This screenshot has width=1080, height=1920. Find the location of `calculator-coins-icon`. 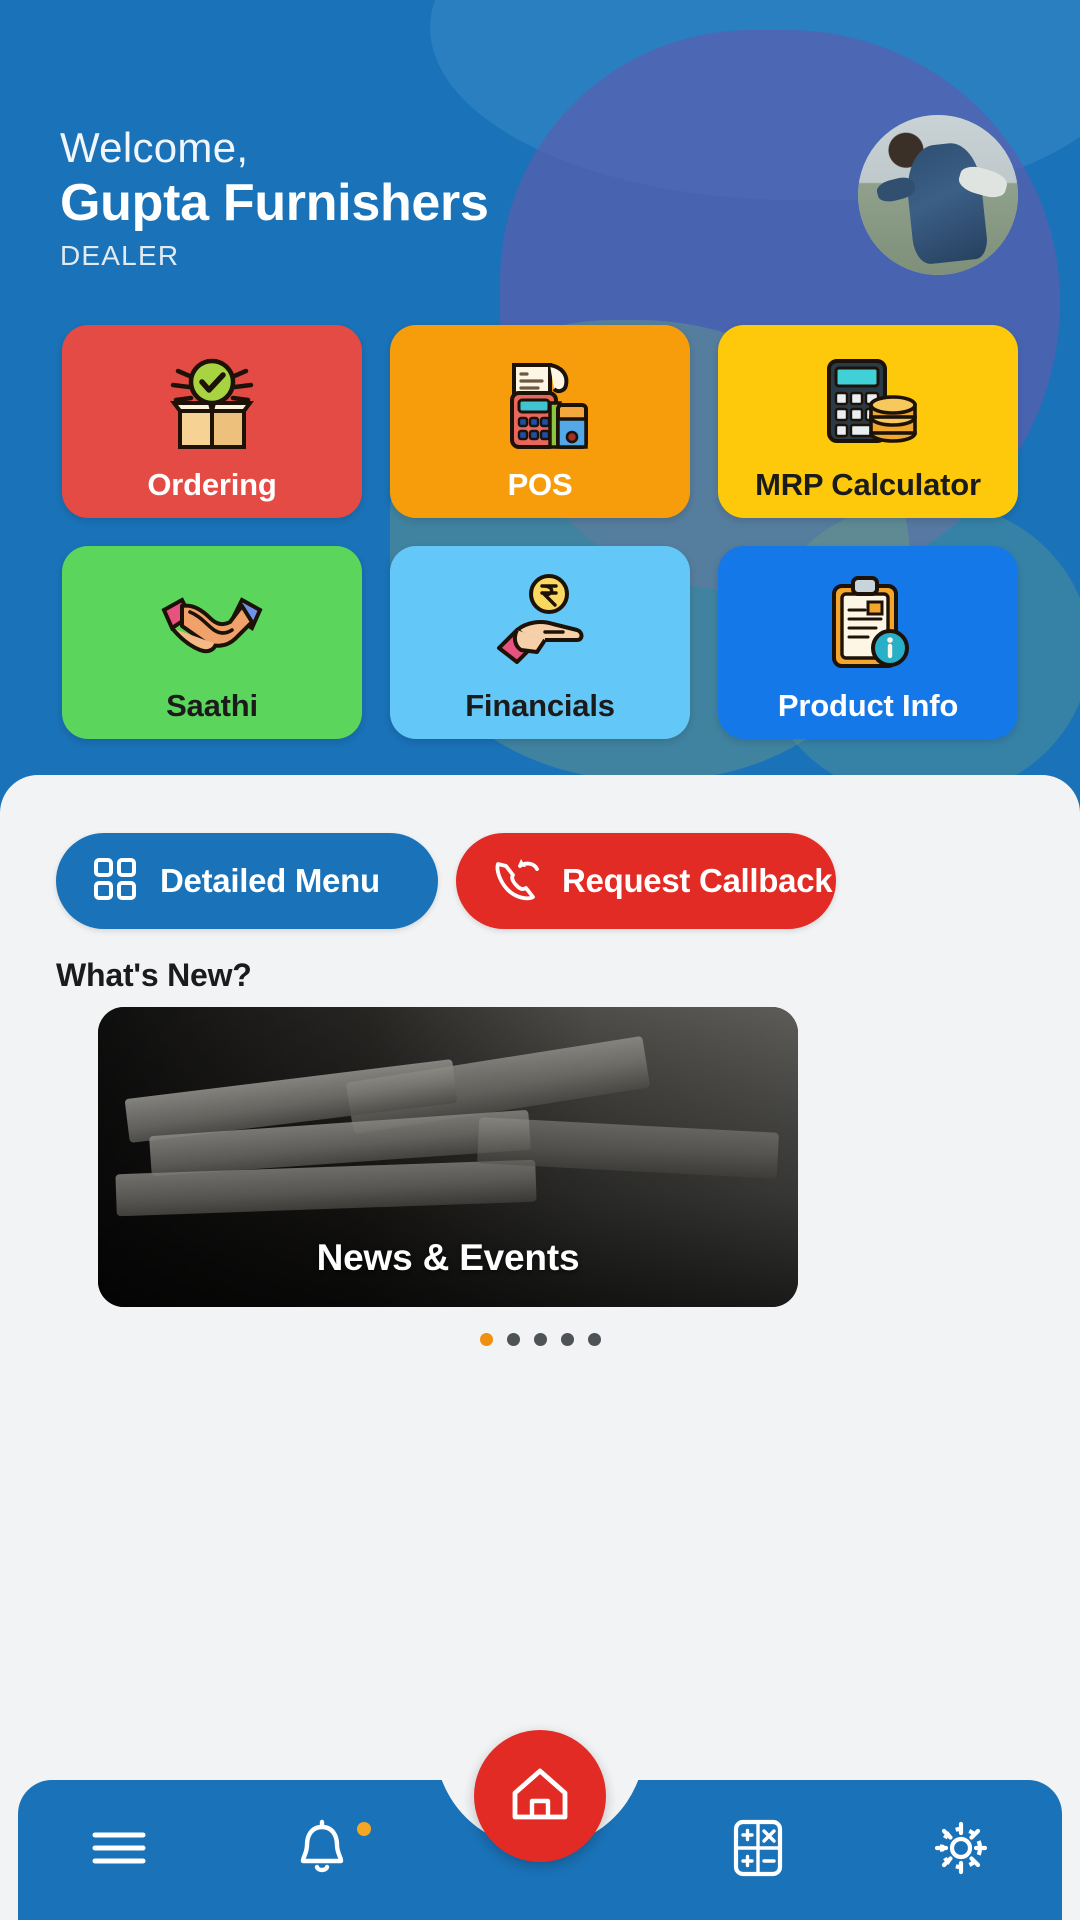

calculator-coins-icon is located at coordinates (868, 401).